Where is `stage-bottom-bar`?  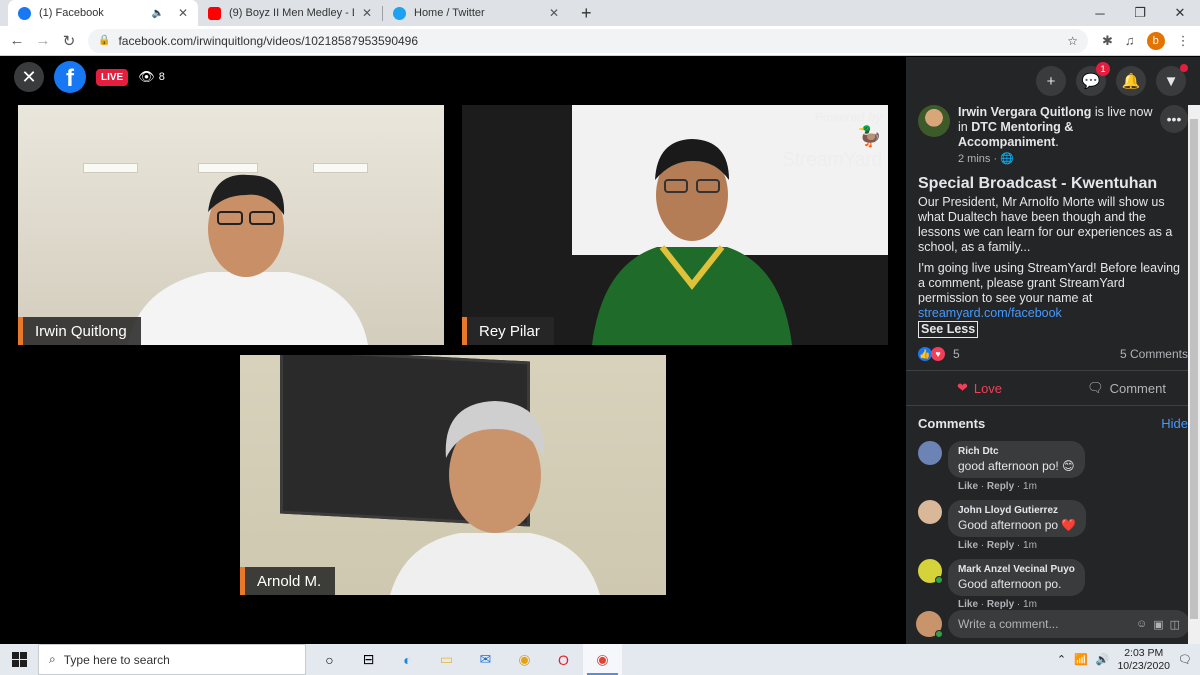
stage-bottom-bar is located at coordinates (453, 624).